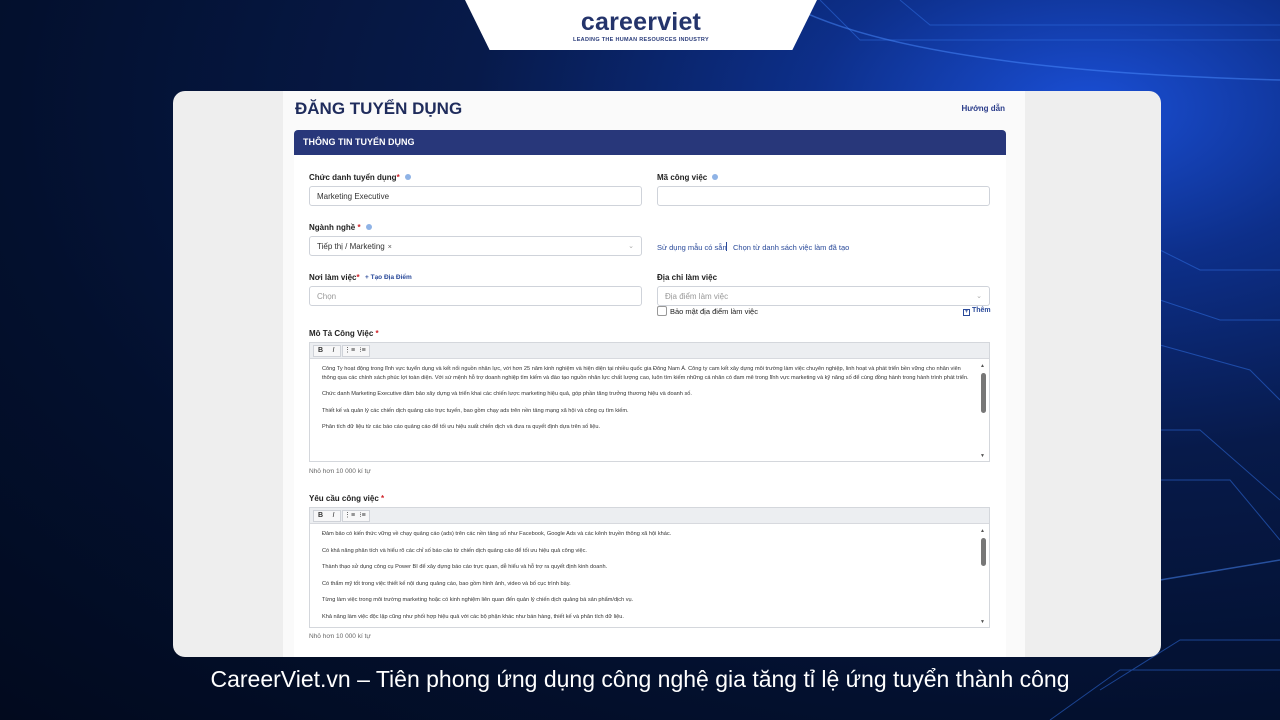 The width and height of the screenshot is (1280, 720). I want to click on requirements-label: Yêu cầu công việc *, so click(347, 498).